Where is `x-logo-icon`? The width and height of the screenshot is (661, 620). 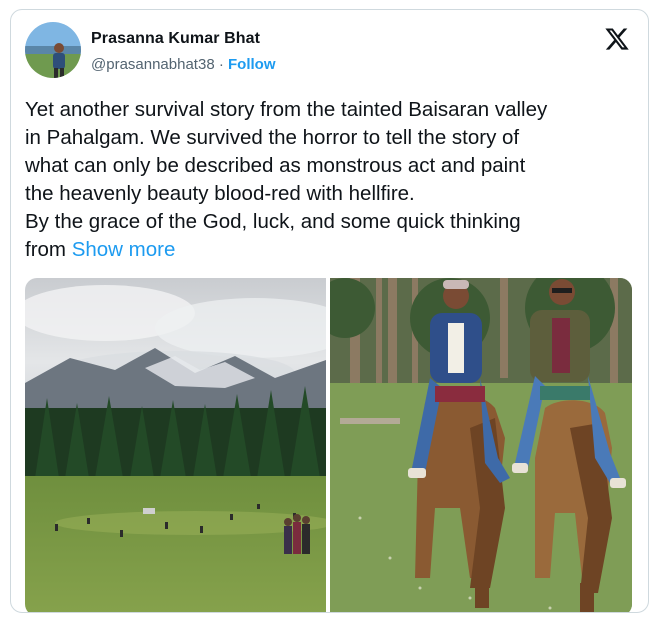 x-logo-icon is located at coordinates (617, 39).